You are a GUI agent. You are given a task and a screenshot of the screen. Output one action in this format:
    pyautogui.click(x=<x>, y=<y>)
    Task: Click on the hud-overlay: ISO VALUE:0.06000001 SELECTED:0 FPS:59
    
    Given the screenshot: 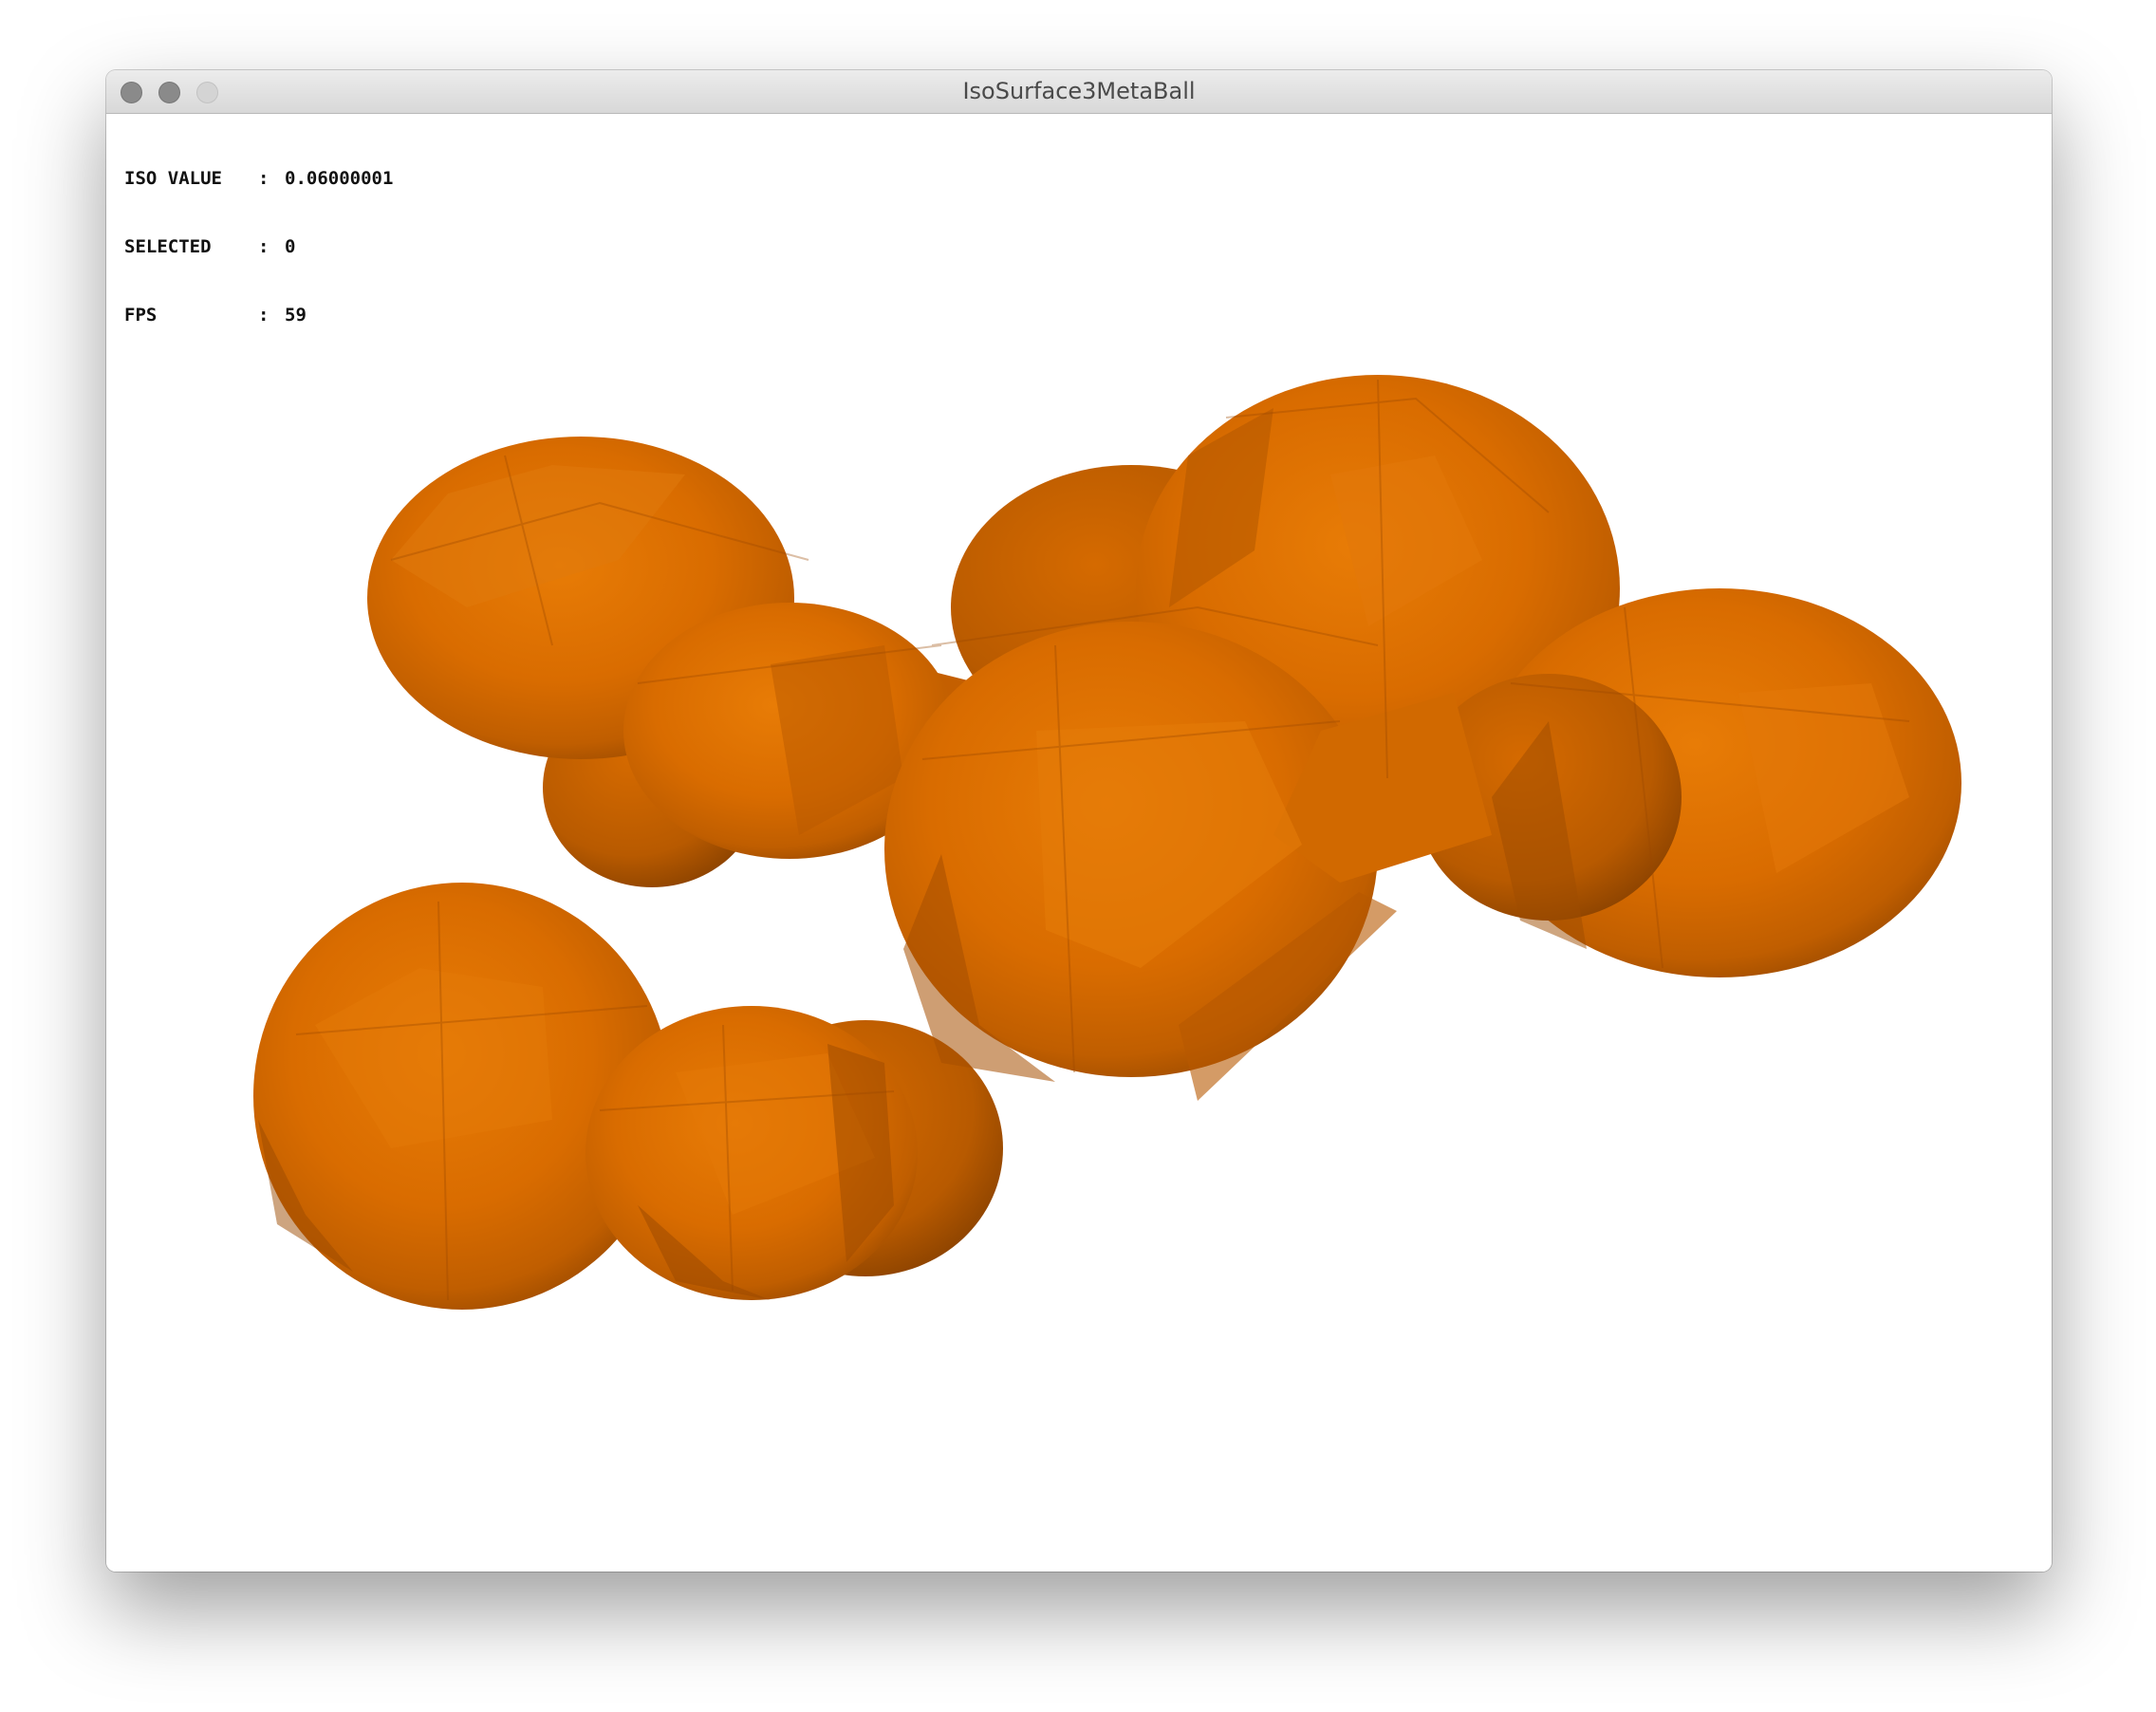 What is the action you would take?
    pyautogui.click(x=258, y=246)
    